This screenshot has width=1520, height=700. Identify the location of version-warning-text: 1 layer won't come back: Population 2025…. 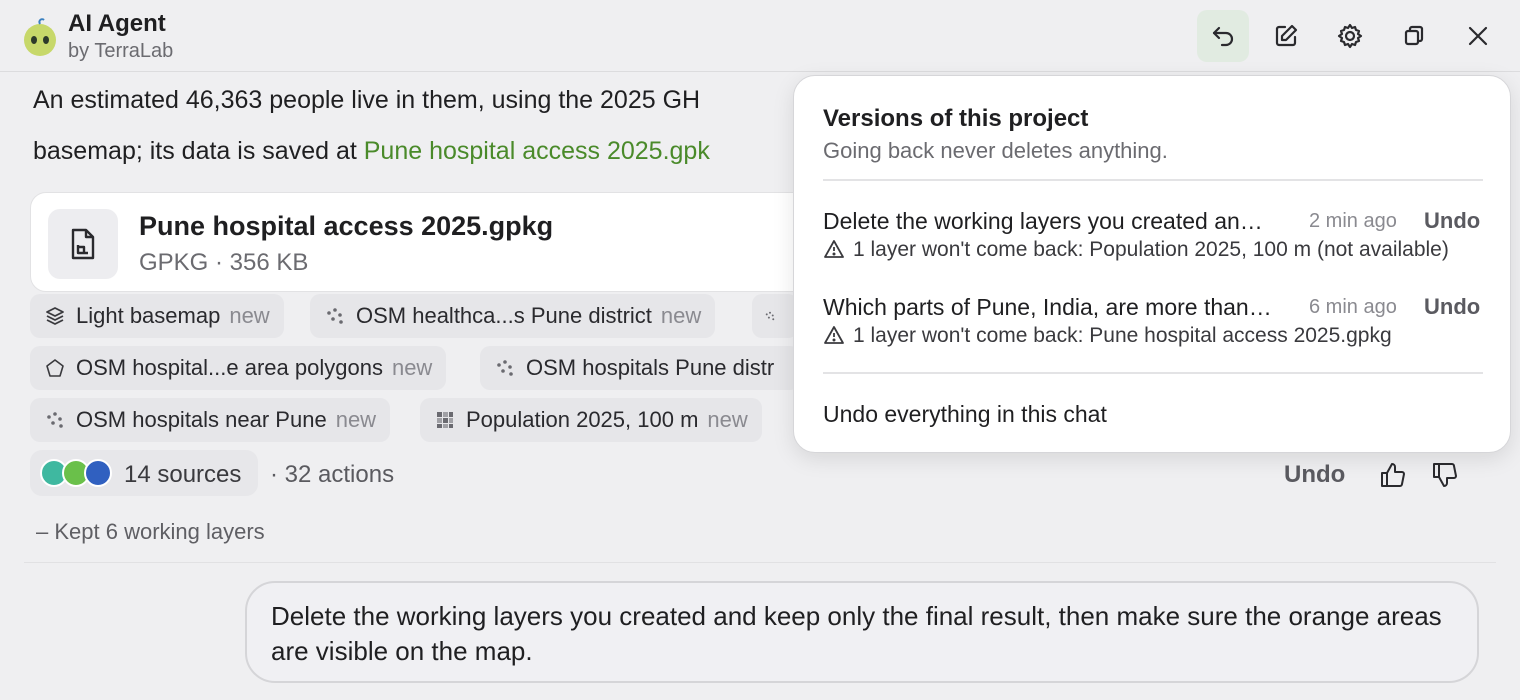
(1151, 249).